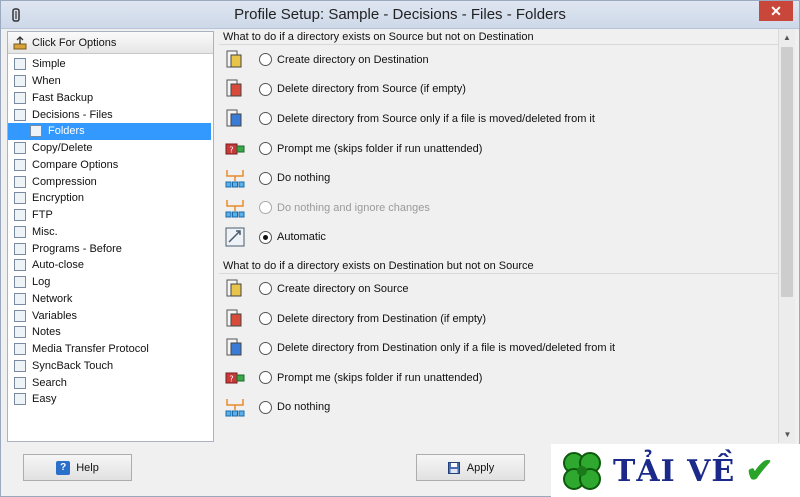  I want to click on sidebar-item-label: Compression, so click(64, 181).